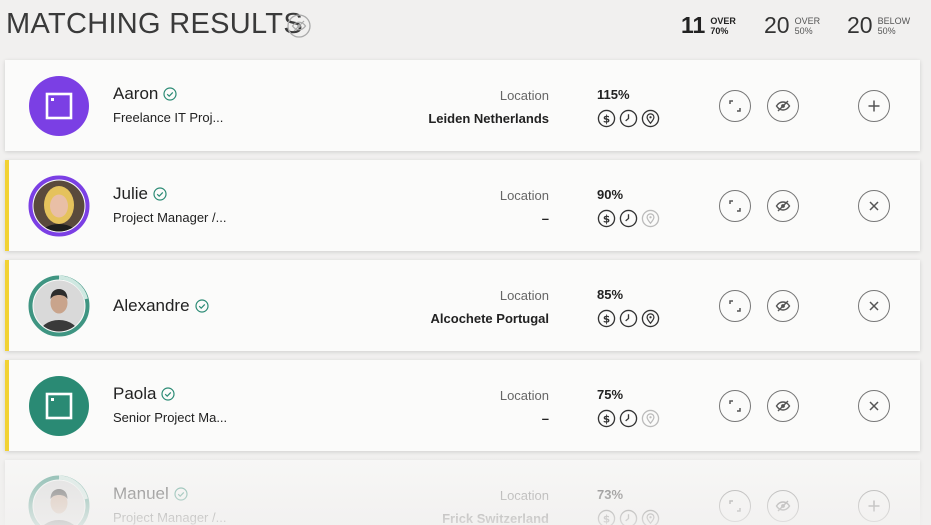  Describe the element at coordinates (136, 93) in the screenshot. I see `candidate-name-text: Aaron` at that location.